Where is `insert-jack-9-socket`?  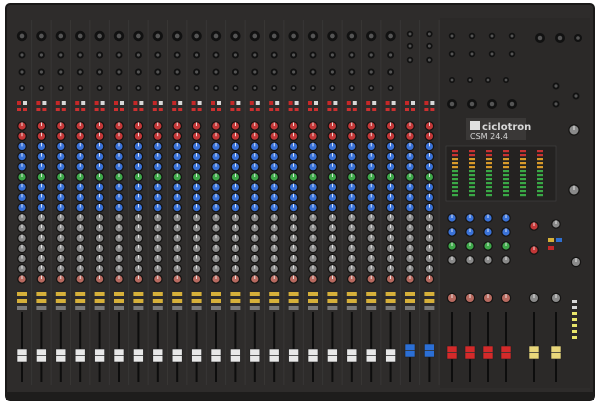 insert-jack-9-socket is located at coordinates (177, 72).